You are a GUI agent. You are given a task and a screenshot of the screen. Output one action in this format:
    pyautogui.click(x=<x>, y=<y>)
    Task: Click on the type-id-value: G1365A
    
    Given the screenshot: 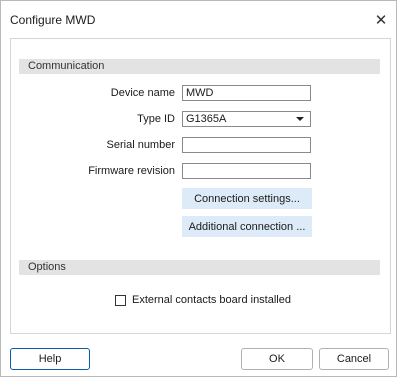 What is the action you would take?
    pyautogui.click(x=206, y=119)
    